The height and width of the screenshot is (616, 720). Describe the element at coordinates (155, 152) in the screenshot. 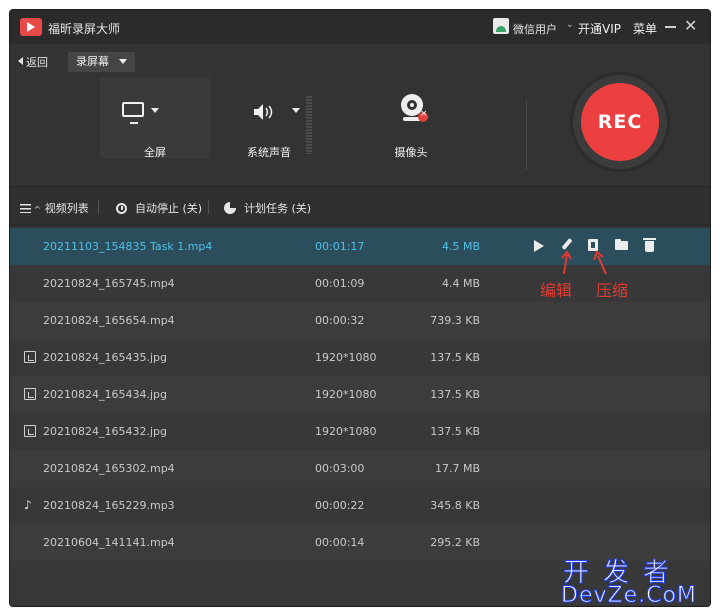

I see `fullscreen-label: 全屏` at that location.